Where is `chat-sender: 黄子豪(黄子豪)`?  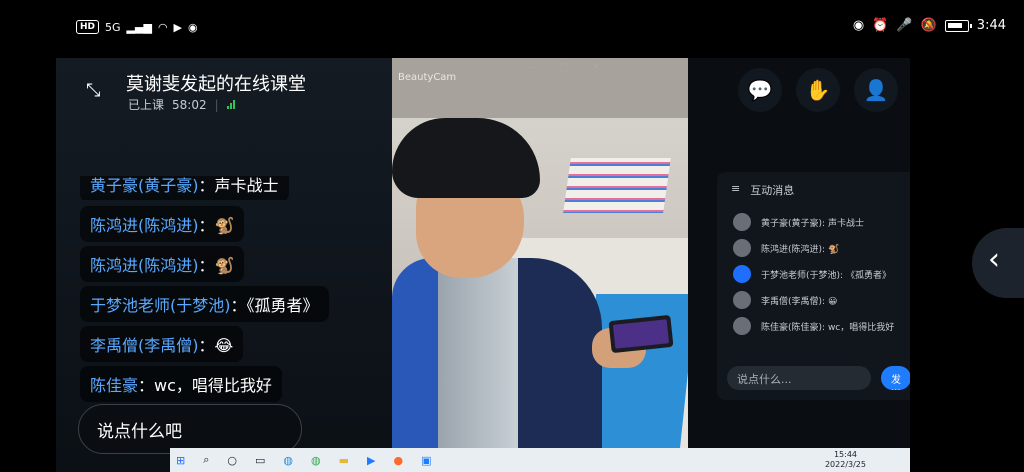
chat-sender: 黄子豪(黄子豪) is located at coordinates (144, 185).